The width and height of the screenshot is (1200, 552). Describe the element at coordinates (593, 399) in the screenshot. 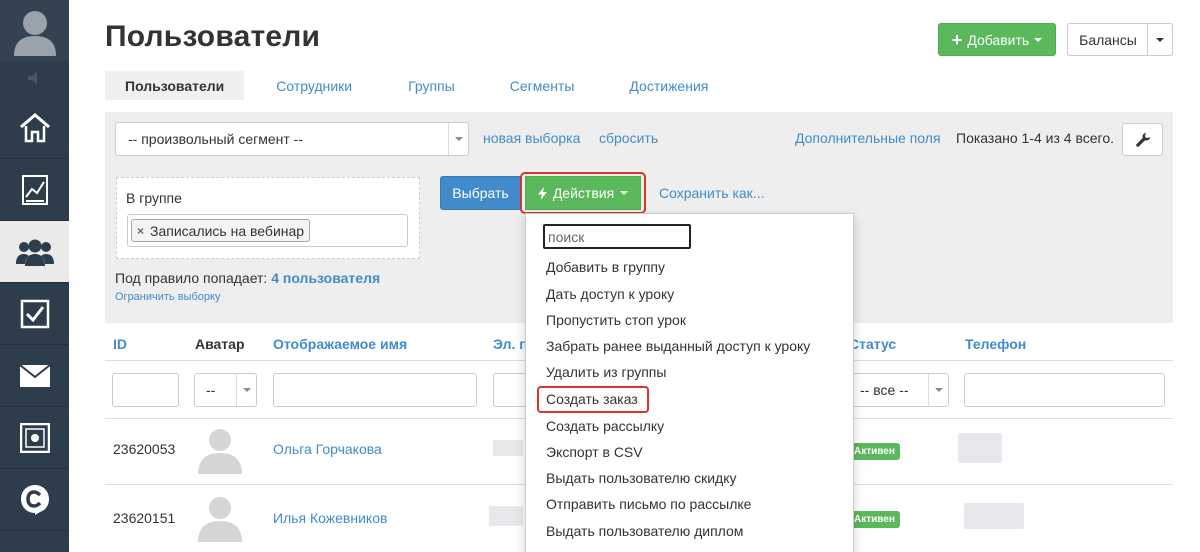

I see `create-order-highlight-frame` at that location.